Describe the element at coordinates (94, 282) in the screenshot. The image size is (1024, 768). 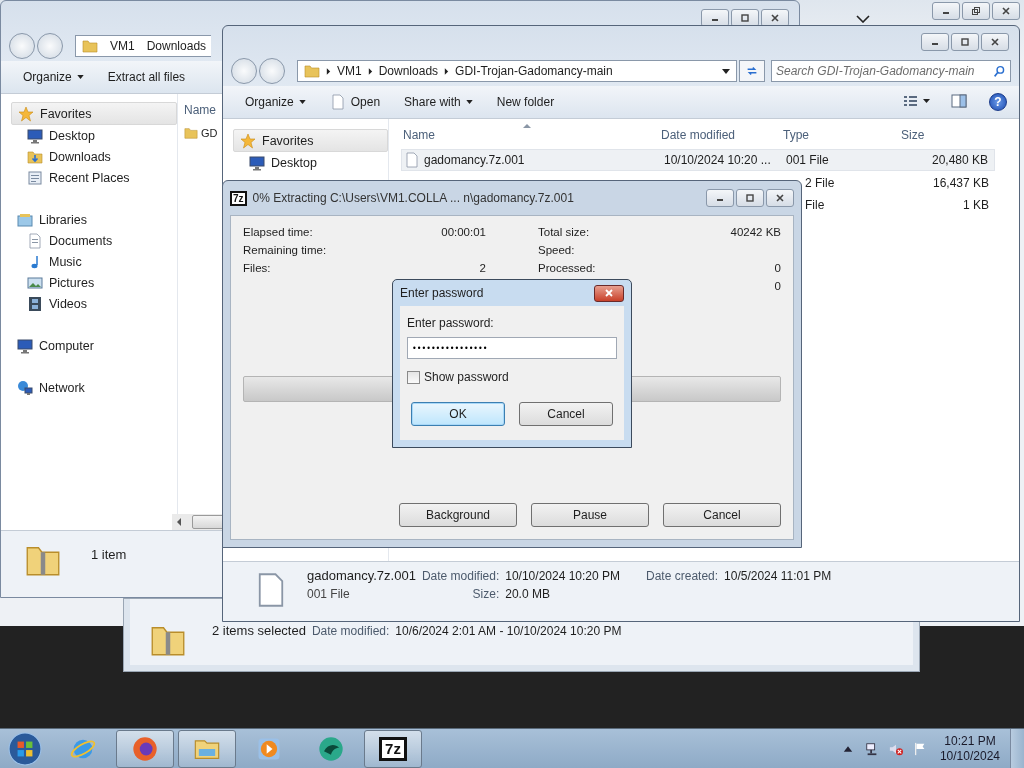
I see `nav-item: Pictures` at that location.